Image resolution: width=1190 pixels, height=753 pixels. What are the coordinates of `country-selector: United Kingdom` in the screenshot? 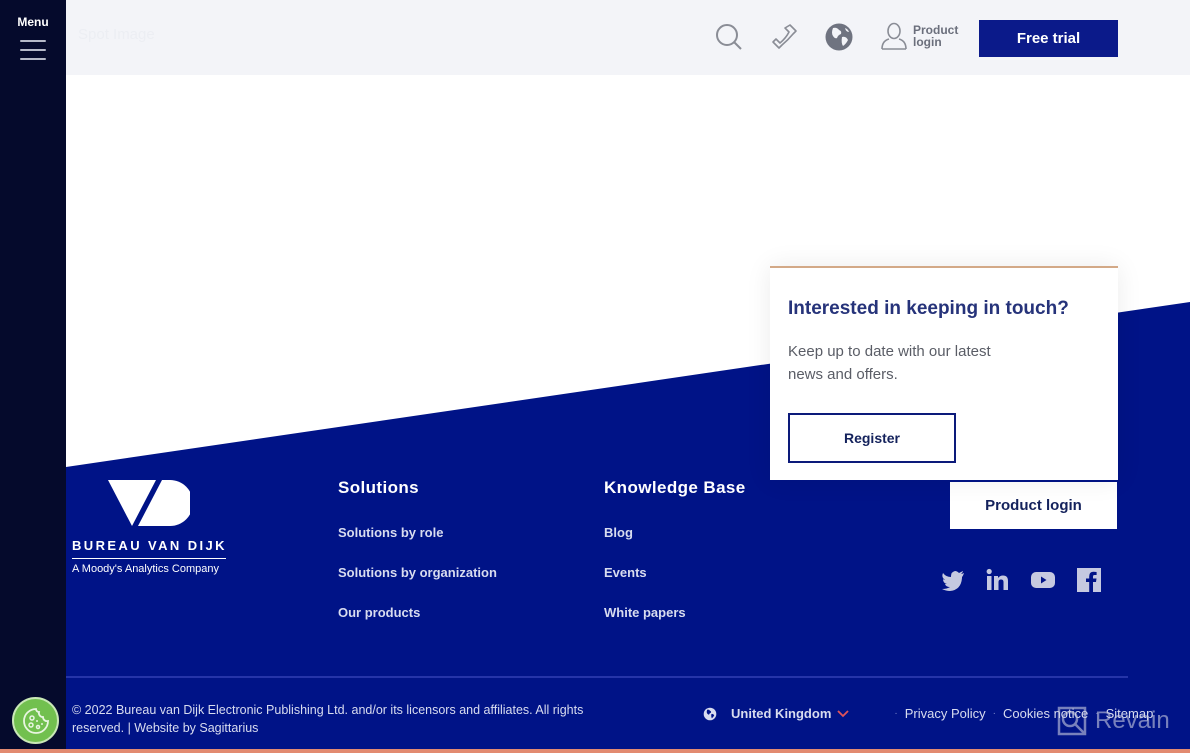 It's located at (776, 713).